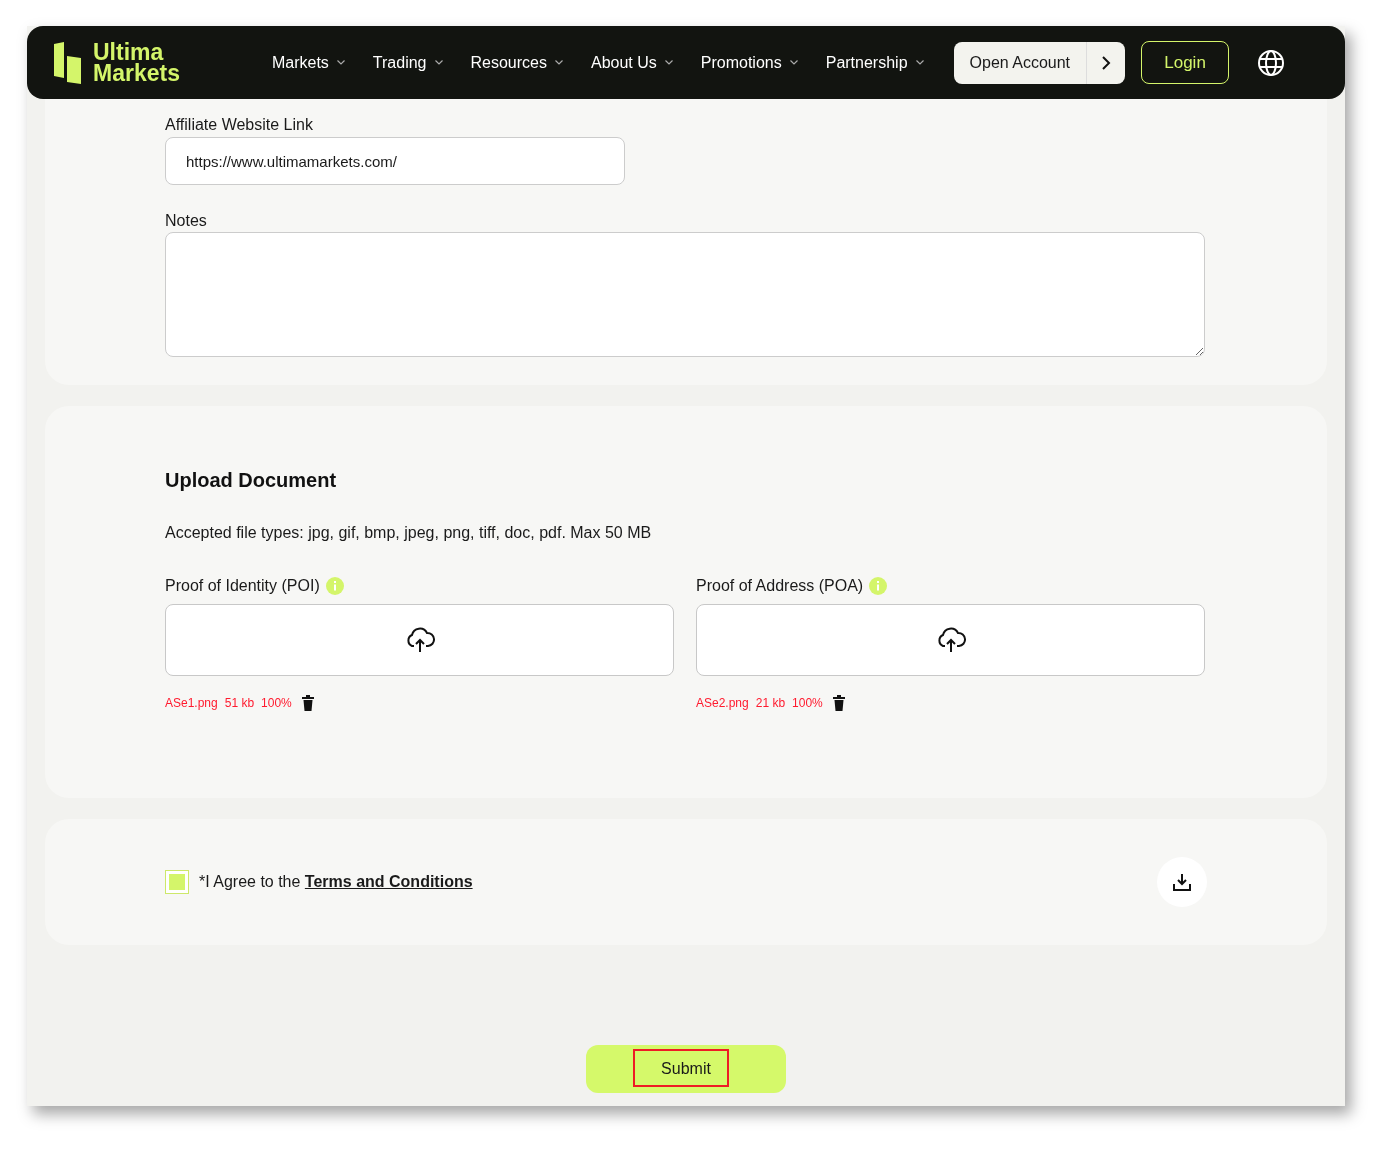  What do you see at coordinates (516, 62) in the screenshot?
I see `nav-menu-item: Resources` at bounding box center [516, 62].